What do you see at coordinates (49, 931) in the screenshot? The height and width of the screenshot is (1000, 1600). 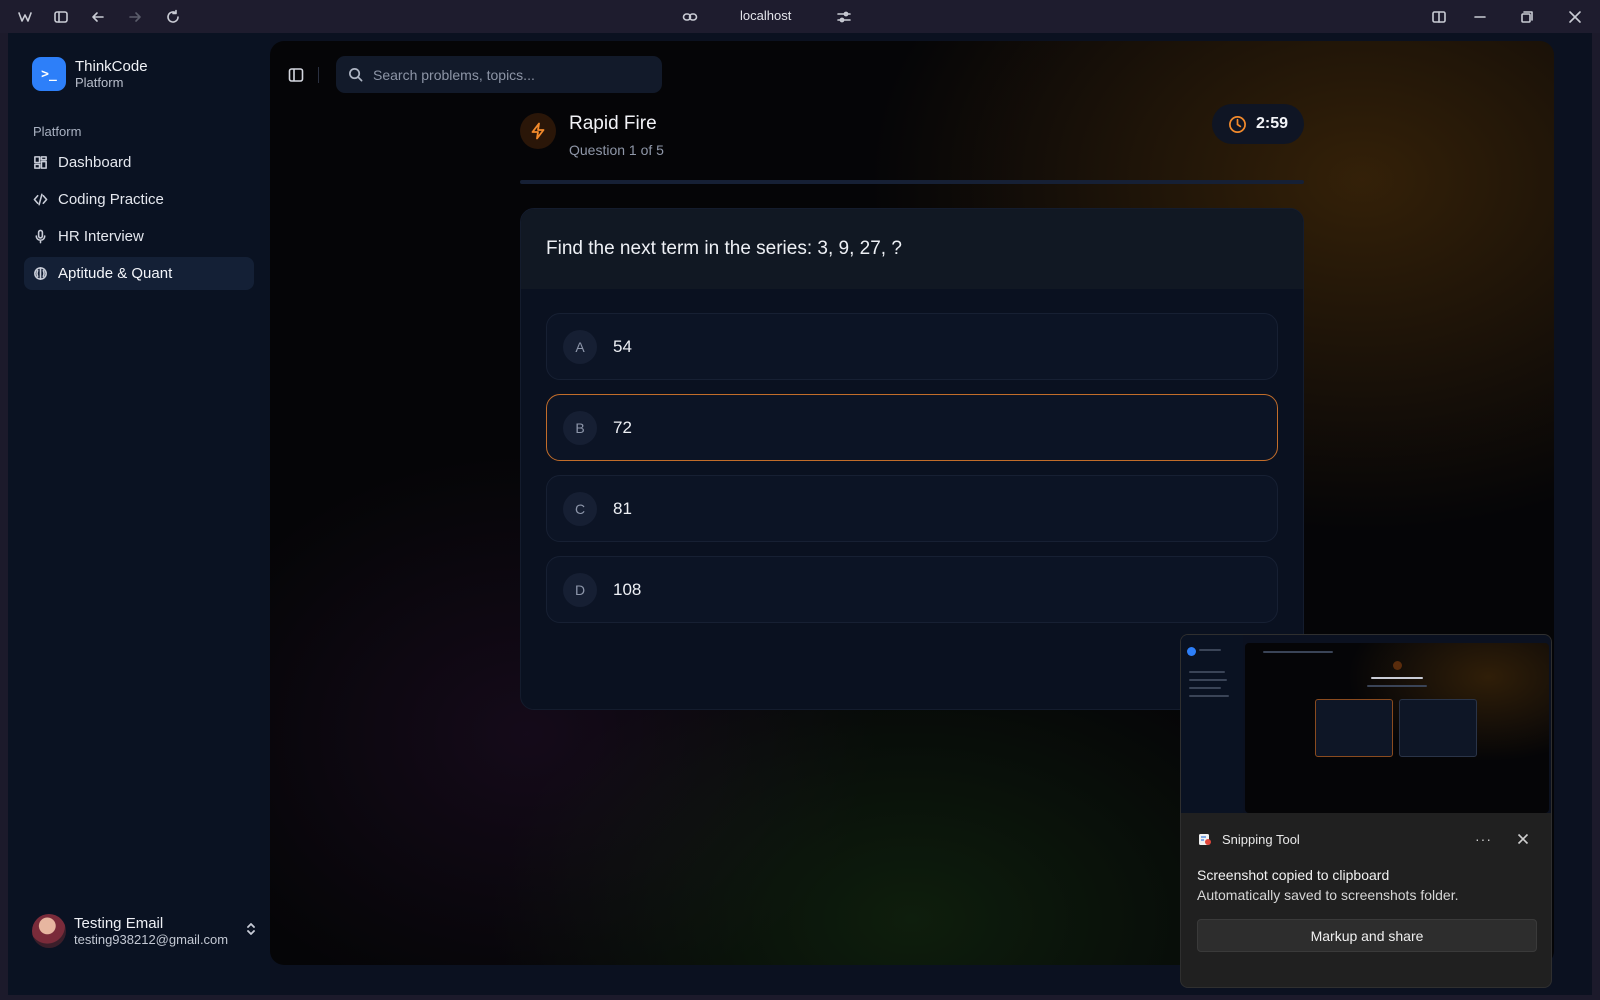 I see `avatar` at bounding box center [49, 931].